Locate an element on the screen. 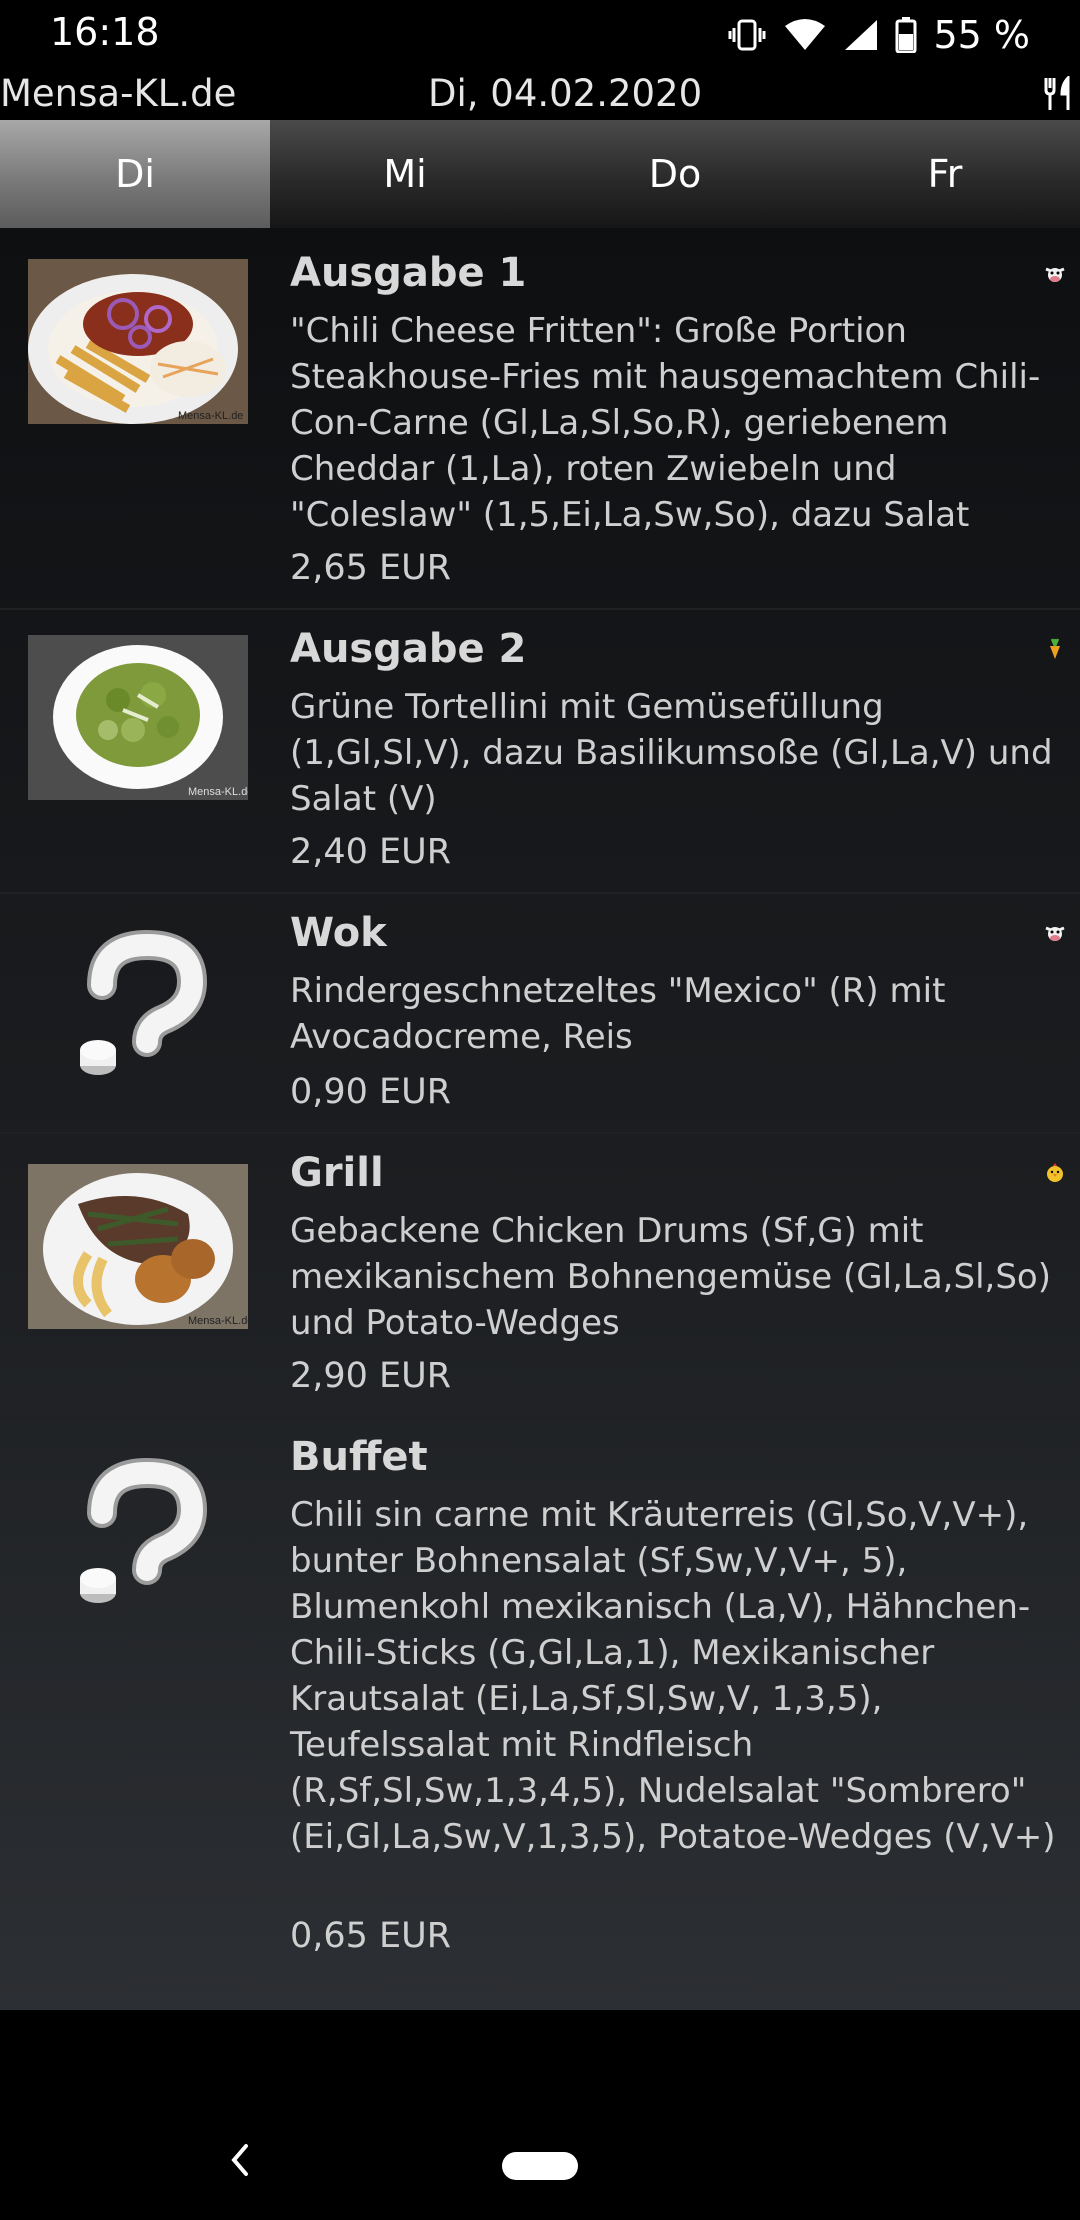 The height and width of the screenshot is (2220, 1080). item-price: 0,90 EUR is located at coordinates (371, 1092).